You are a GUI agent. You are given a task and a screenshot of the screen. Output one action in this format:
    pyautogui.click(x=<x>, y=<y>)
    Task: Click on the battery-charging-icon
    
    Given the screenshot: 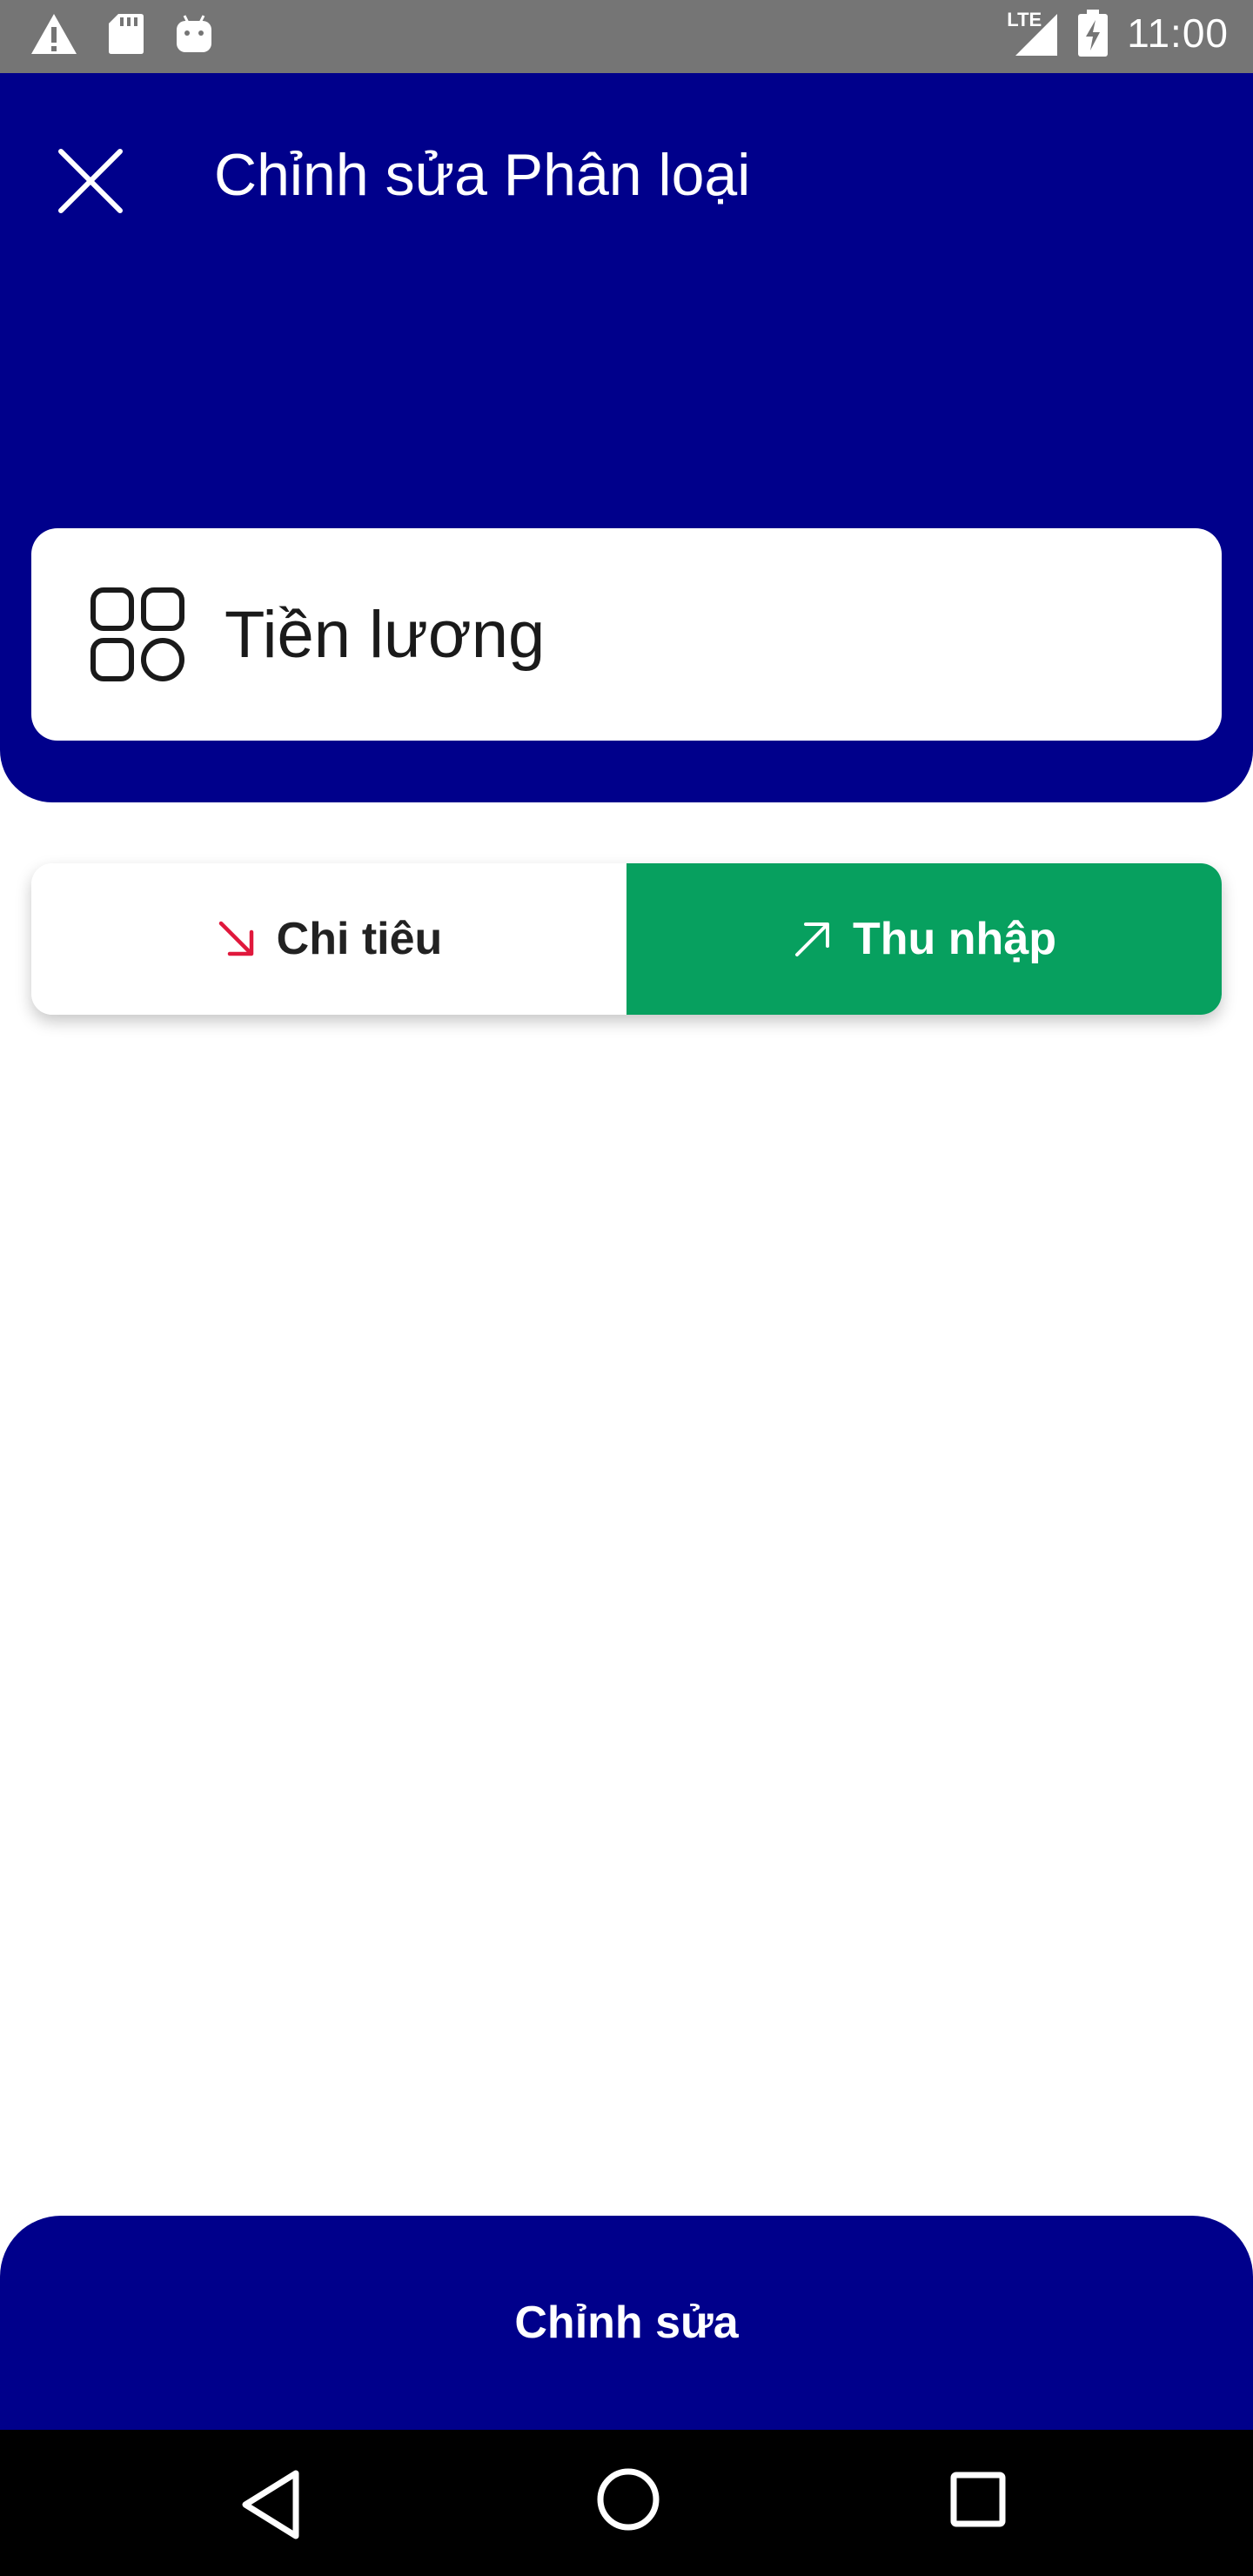 What is the action you would take?
    pyautogui.click(x=1093, y=34)
    